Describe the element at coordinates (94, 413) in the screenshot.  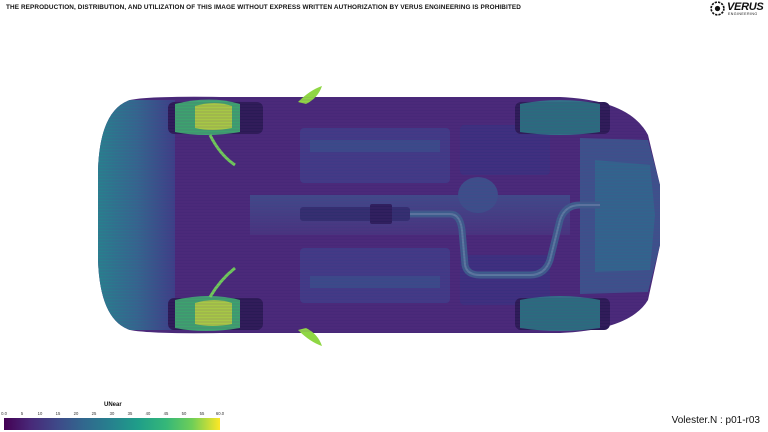
I see `colorbar-tick: 25` at that location.